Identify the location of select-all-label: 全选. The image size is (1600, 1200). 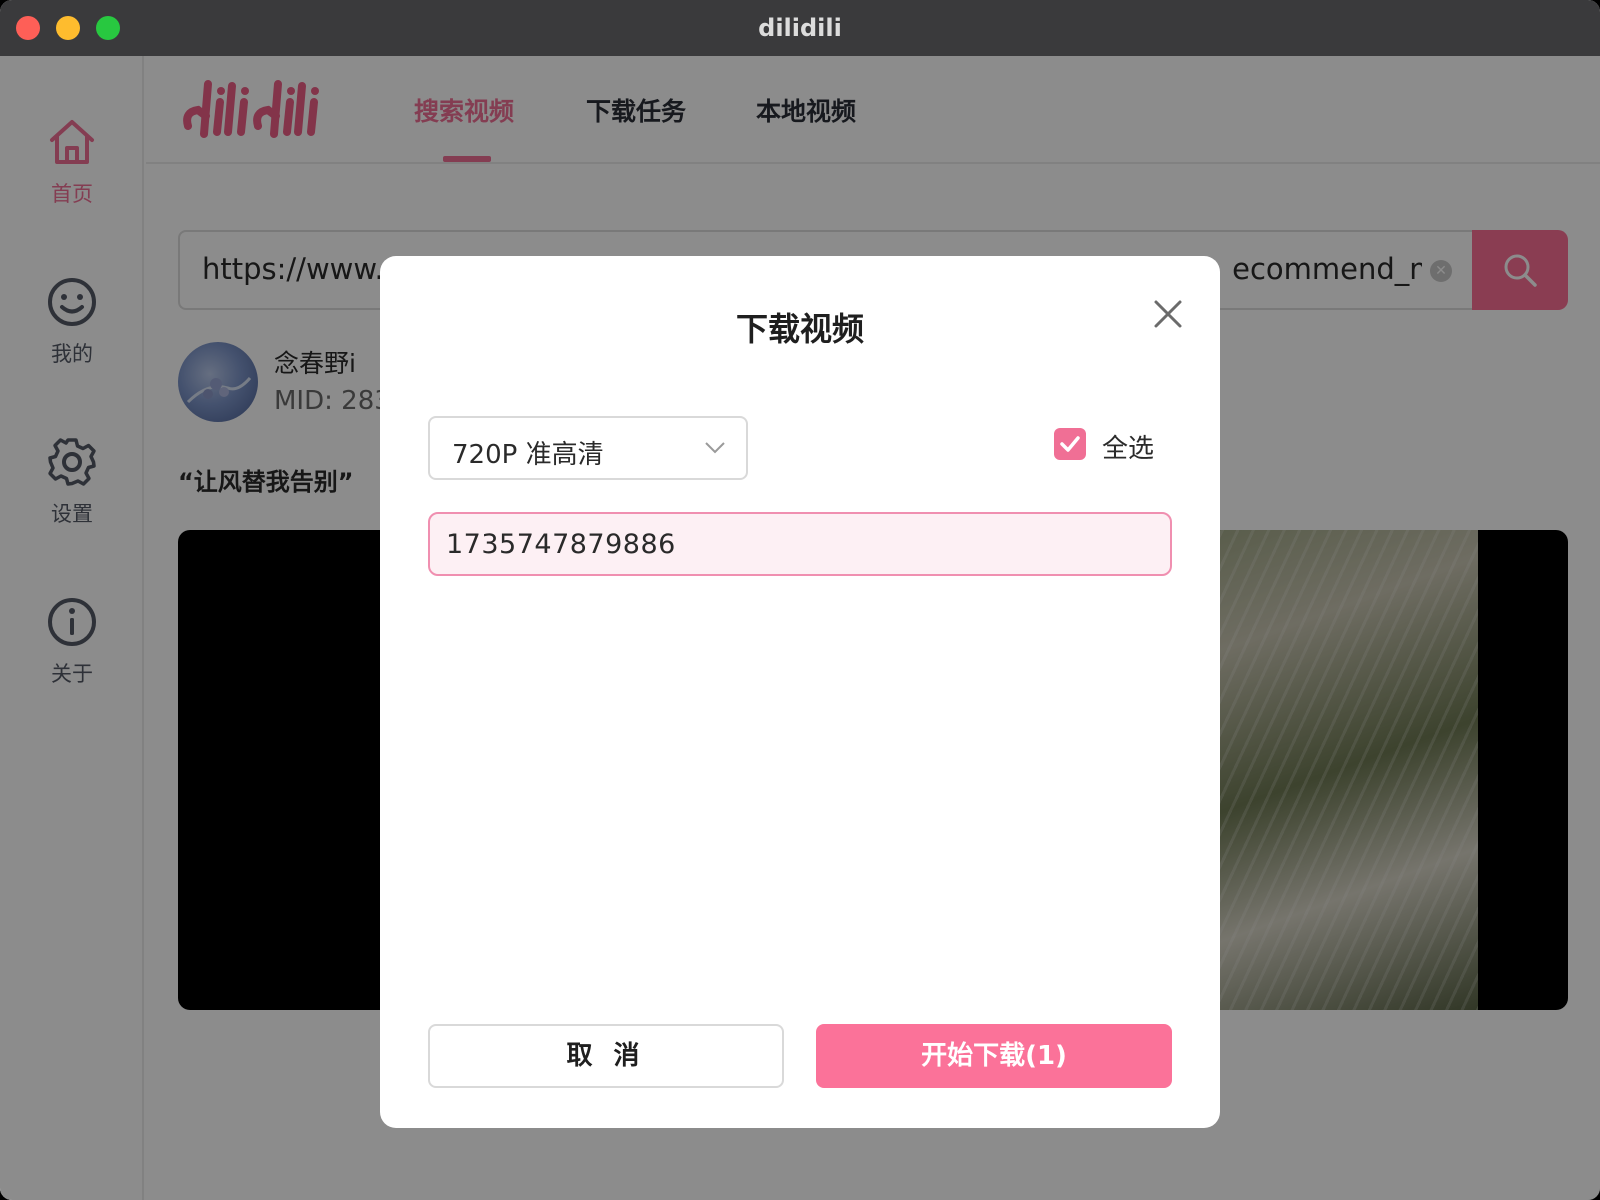
(1128, 449).